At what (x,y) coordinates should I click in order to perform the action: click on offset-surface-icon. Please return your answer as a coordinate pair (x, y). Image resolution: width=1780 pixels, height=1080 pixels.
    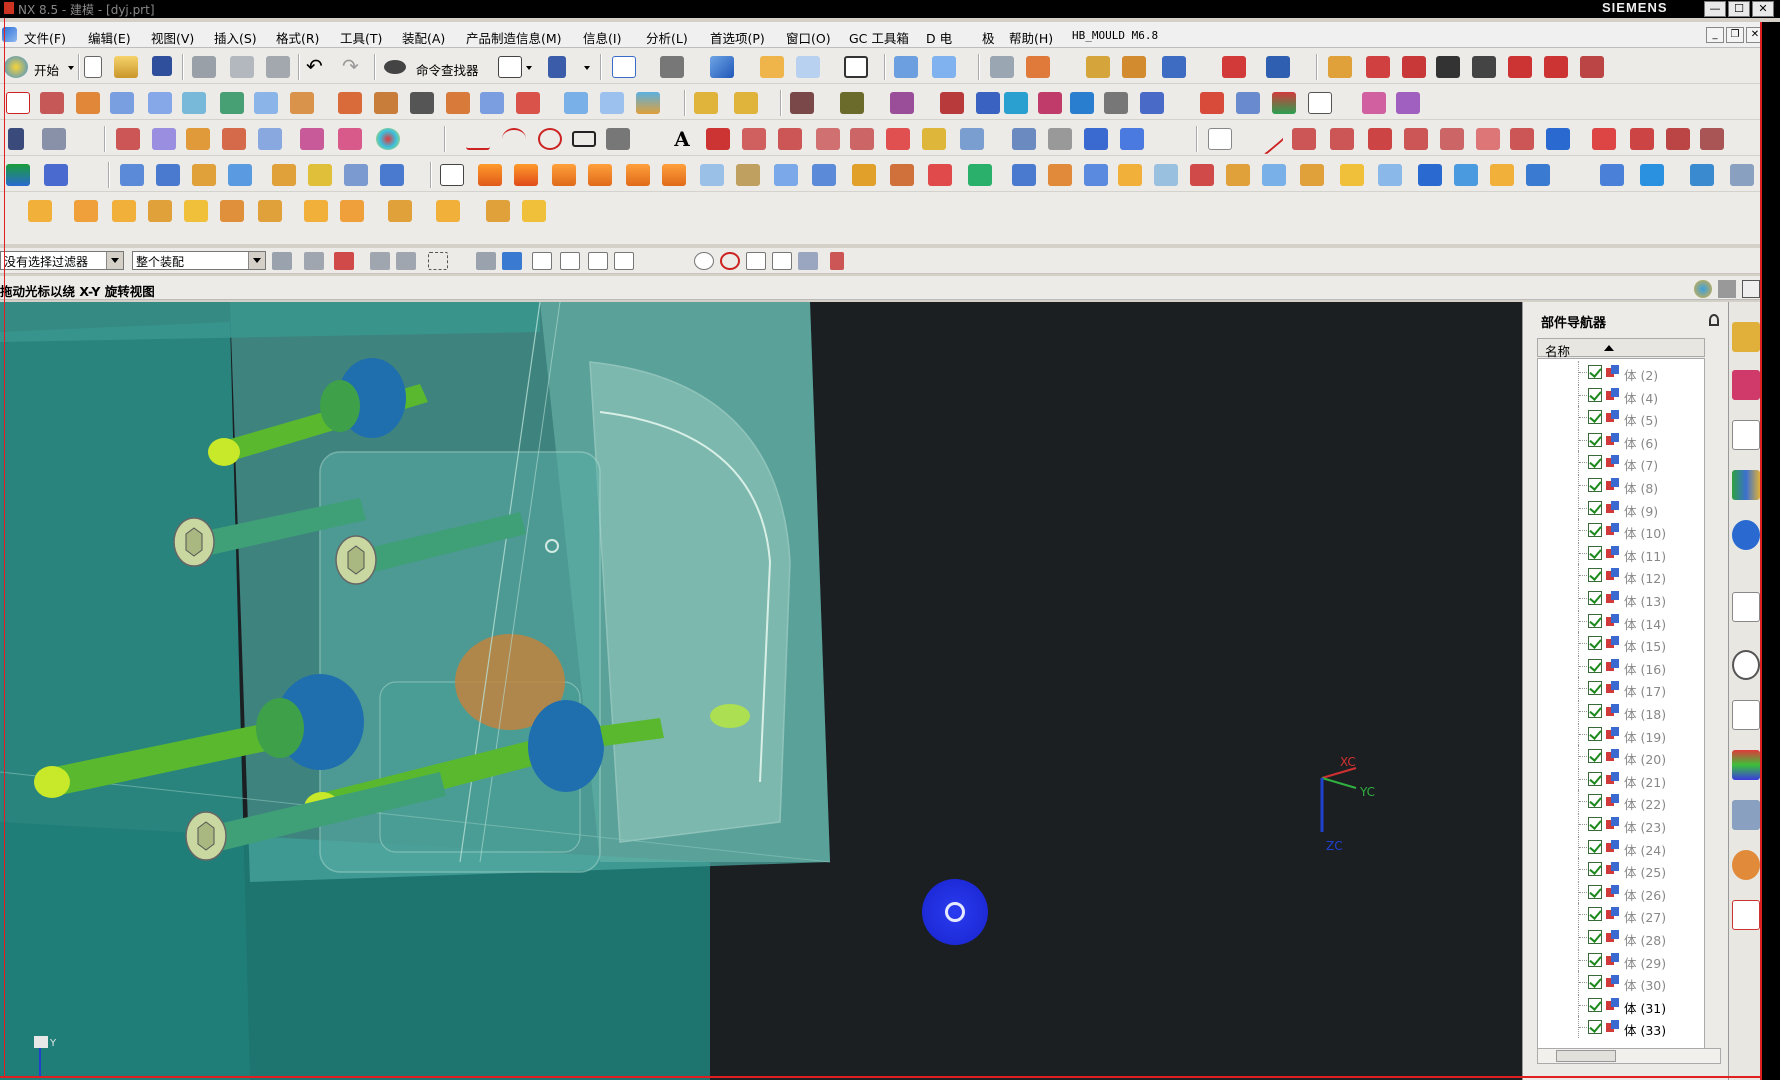
    Looking at the image, I should click on (350, 103).